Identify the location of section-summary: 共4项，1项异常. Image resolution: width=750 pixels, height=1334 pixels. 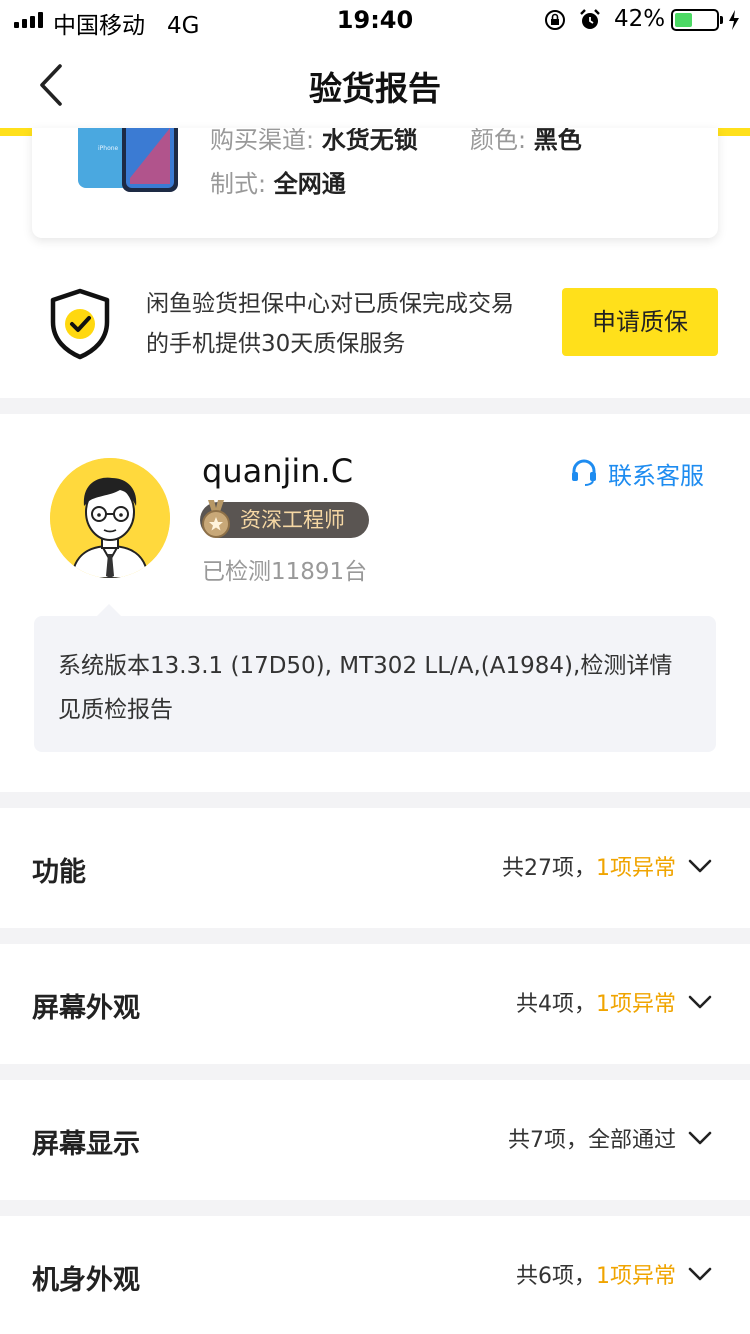
(596, 1002).